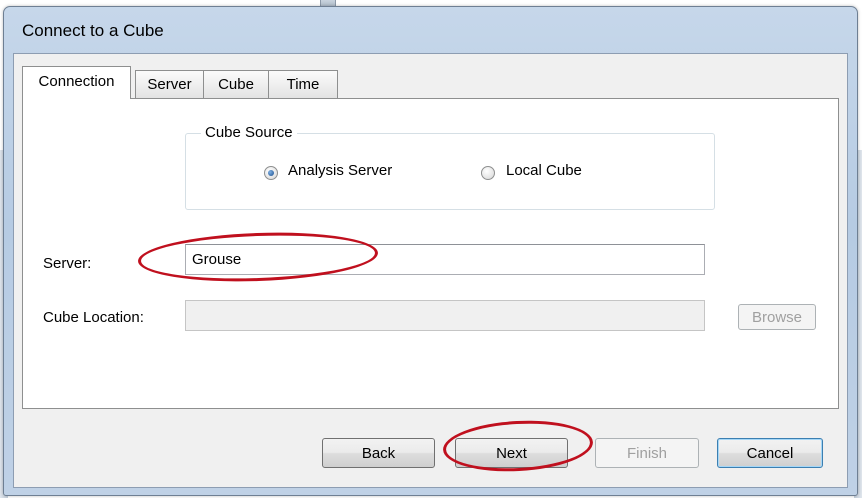 The width and height of the screenshot is (862, 498). What do you see at coordinates (488, 173) in the screenshot?
I see `local-cube-radio` at bounding box center [488, 173].